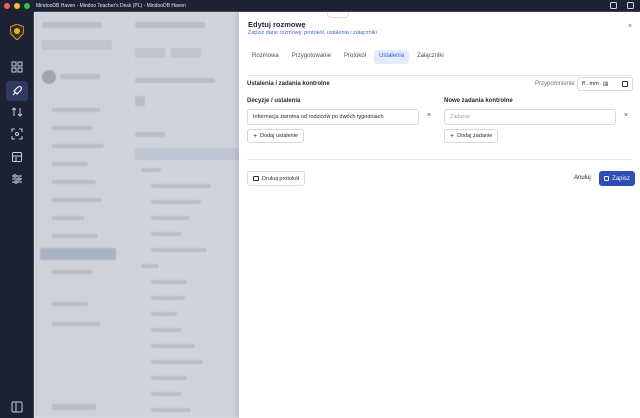 This screenshot has height=418, width=640. Describe the element at coordinates (478, 101) in the screenshot. I see `tasks-label: Nowe zadania kontrolne` at that location.